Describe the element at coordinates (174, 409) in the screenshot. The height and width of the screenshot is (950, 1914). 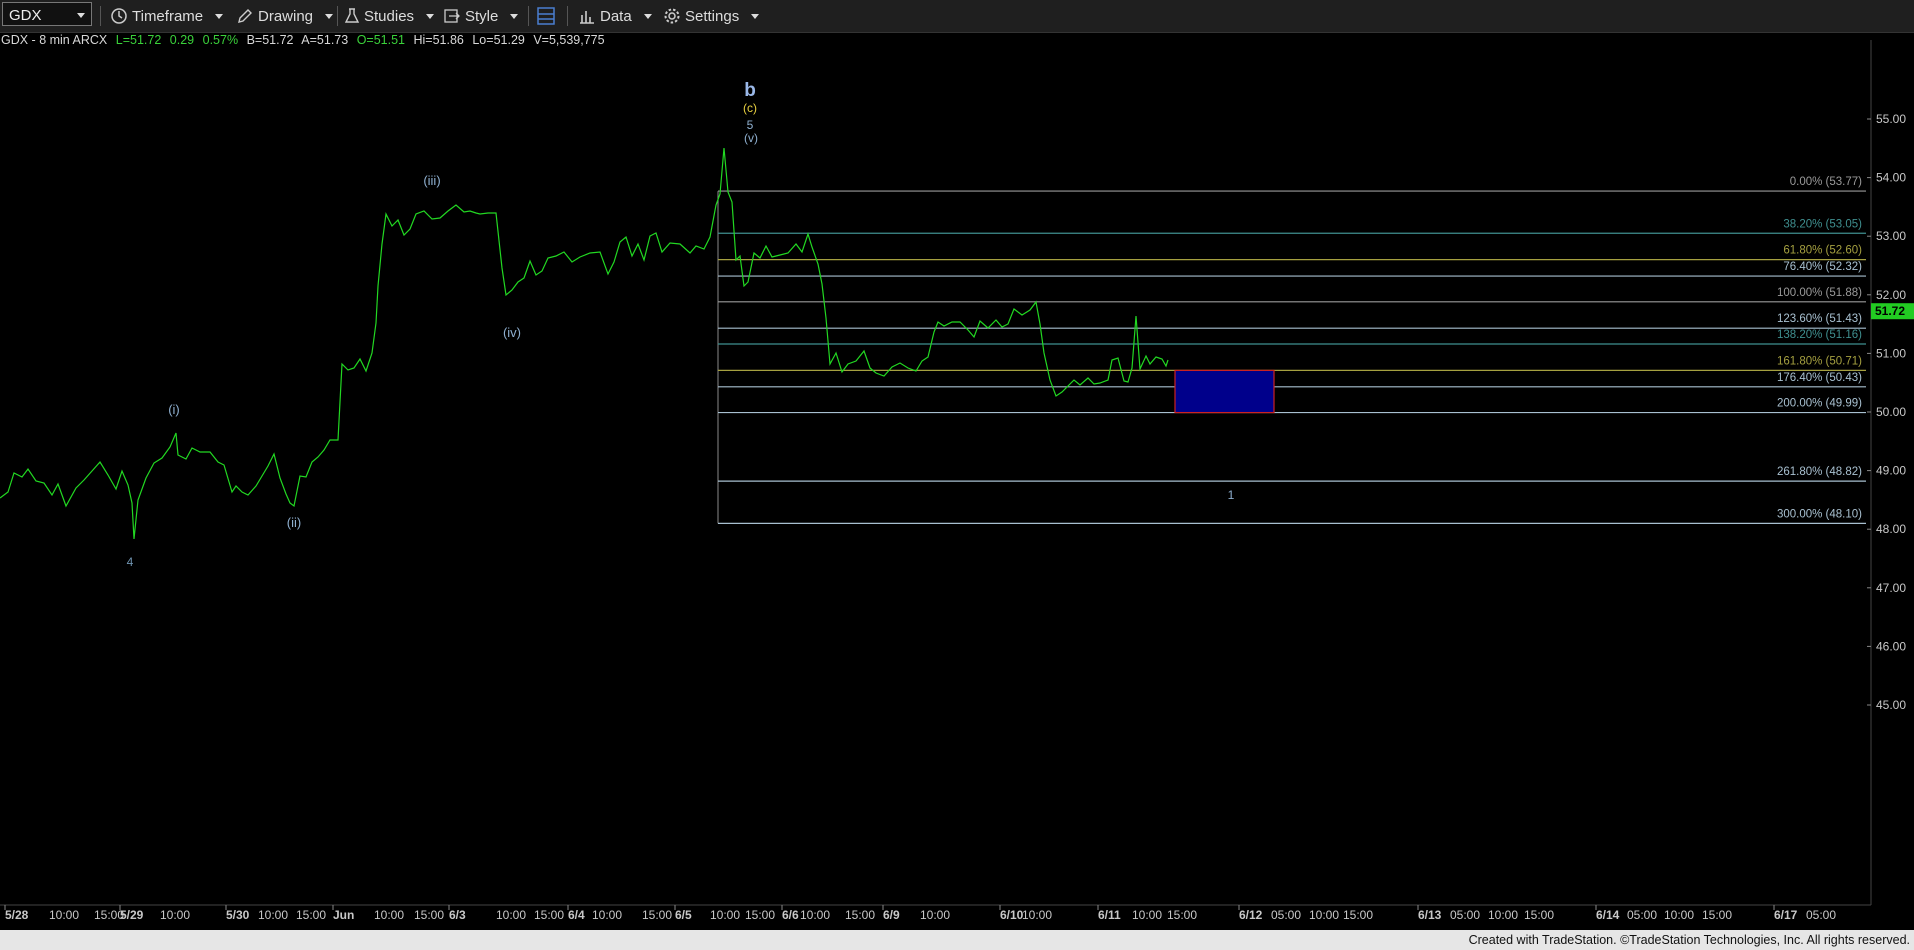
I see `wave-label: (i)` at that location.